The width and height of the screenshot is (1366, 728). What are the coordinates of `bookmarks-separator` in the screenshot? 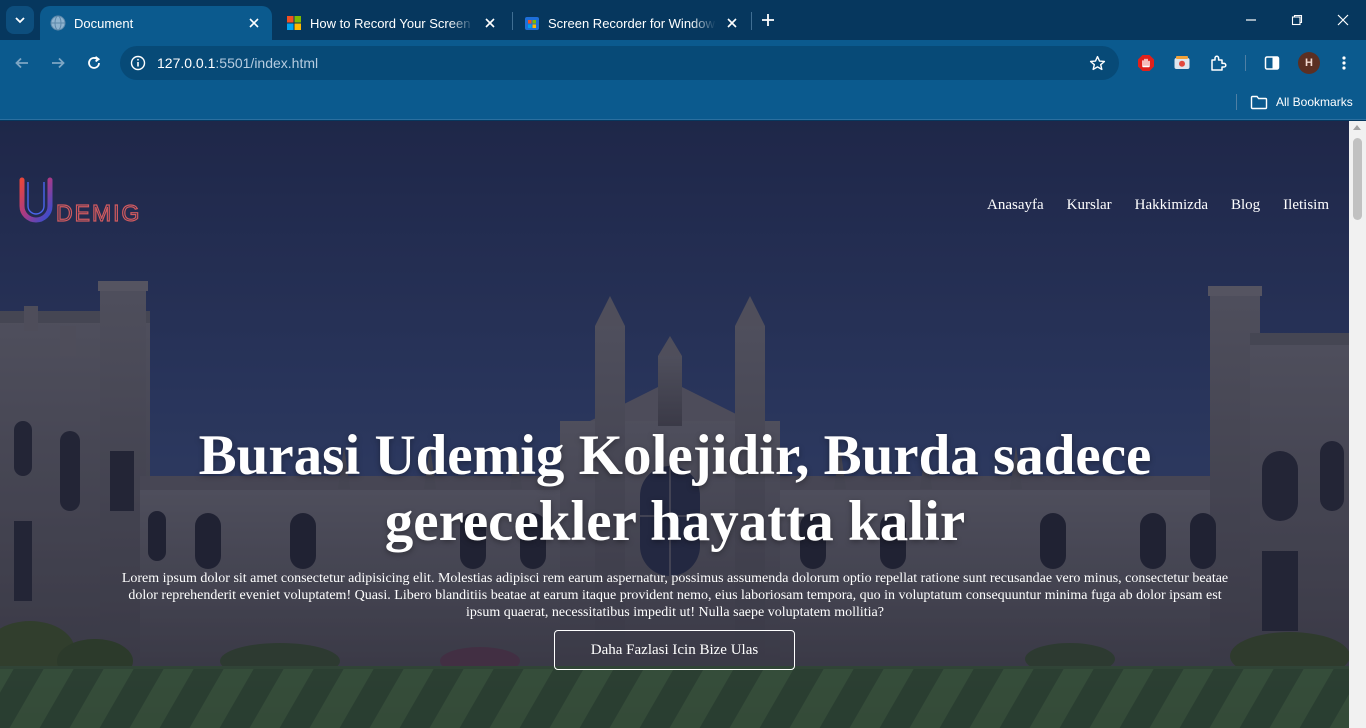 It's located at (1236, 102).